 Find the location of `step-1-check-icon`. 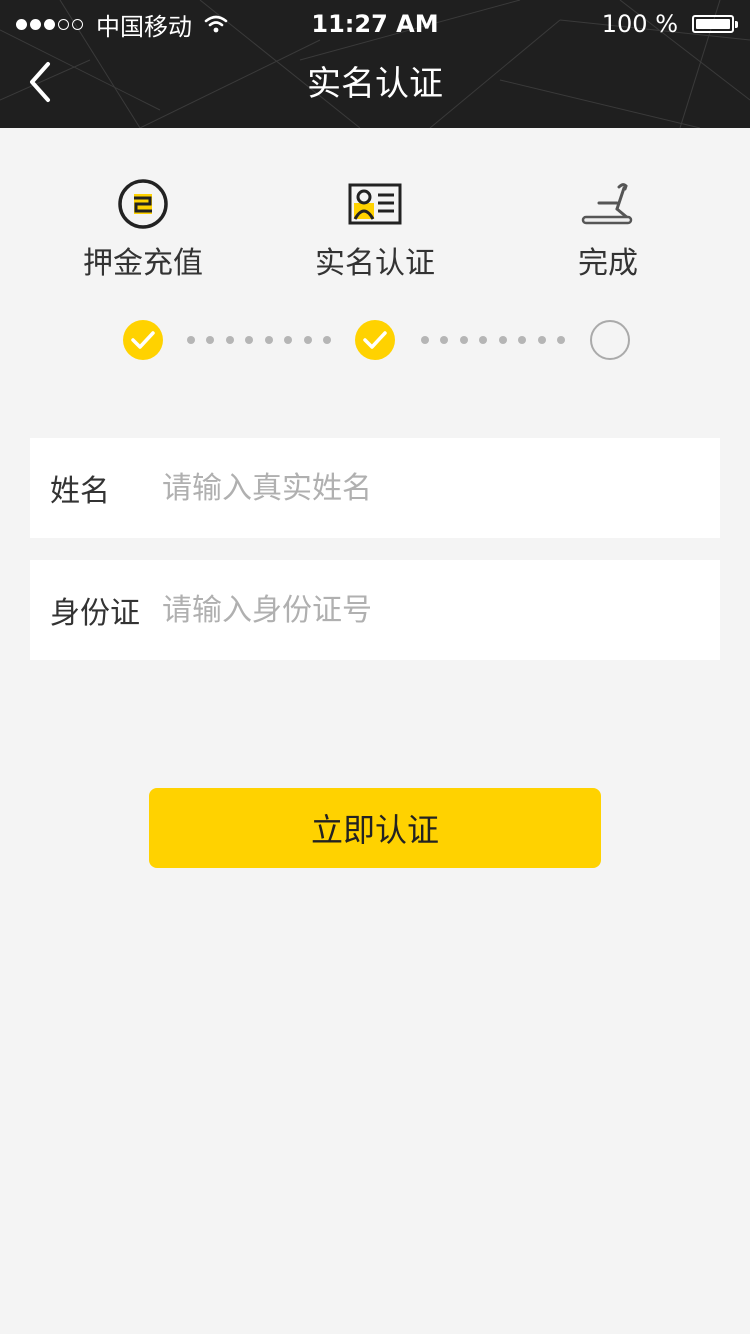

step-1-check-icon is located at coordinates (143, 340).